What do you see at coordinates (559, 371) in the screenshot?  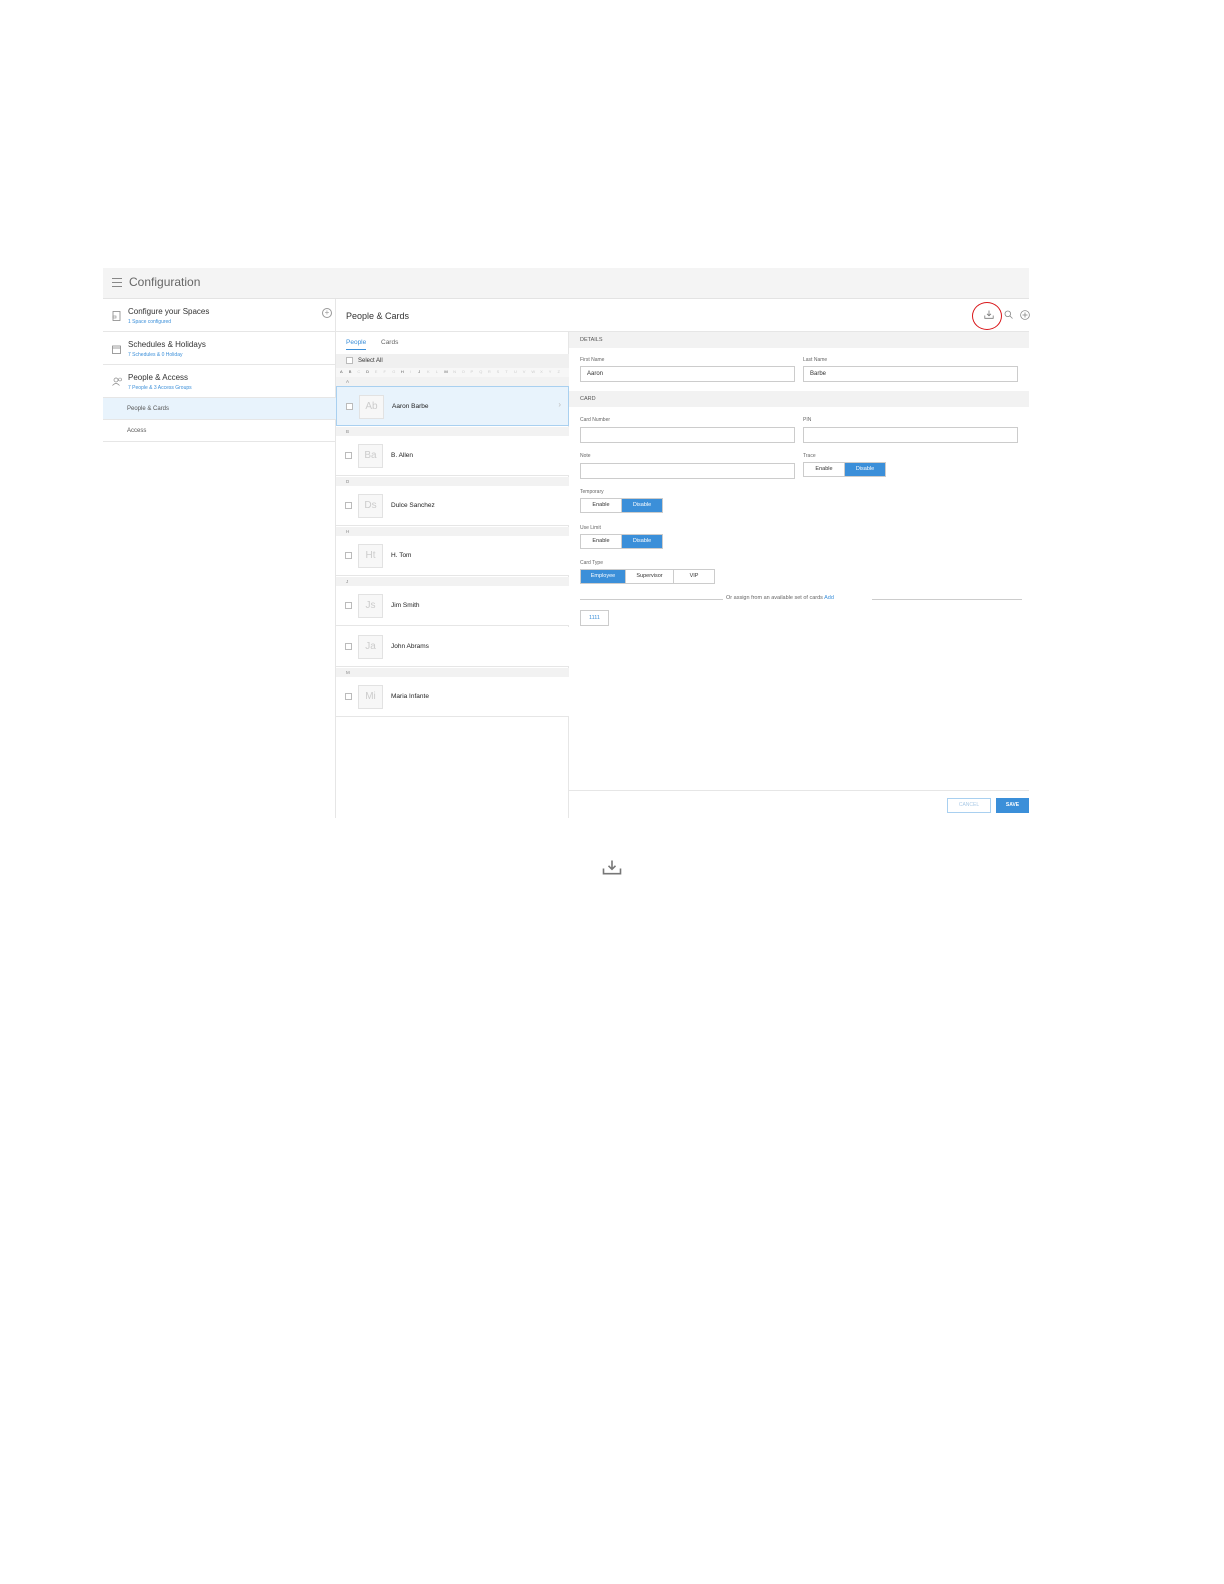 I see `alphabet-letter: Z` at bounding box center [559, 371].